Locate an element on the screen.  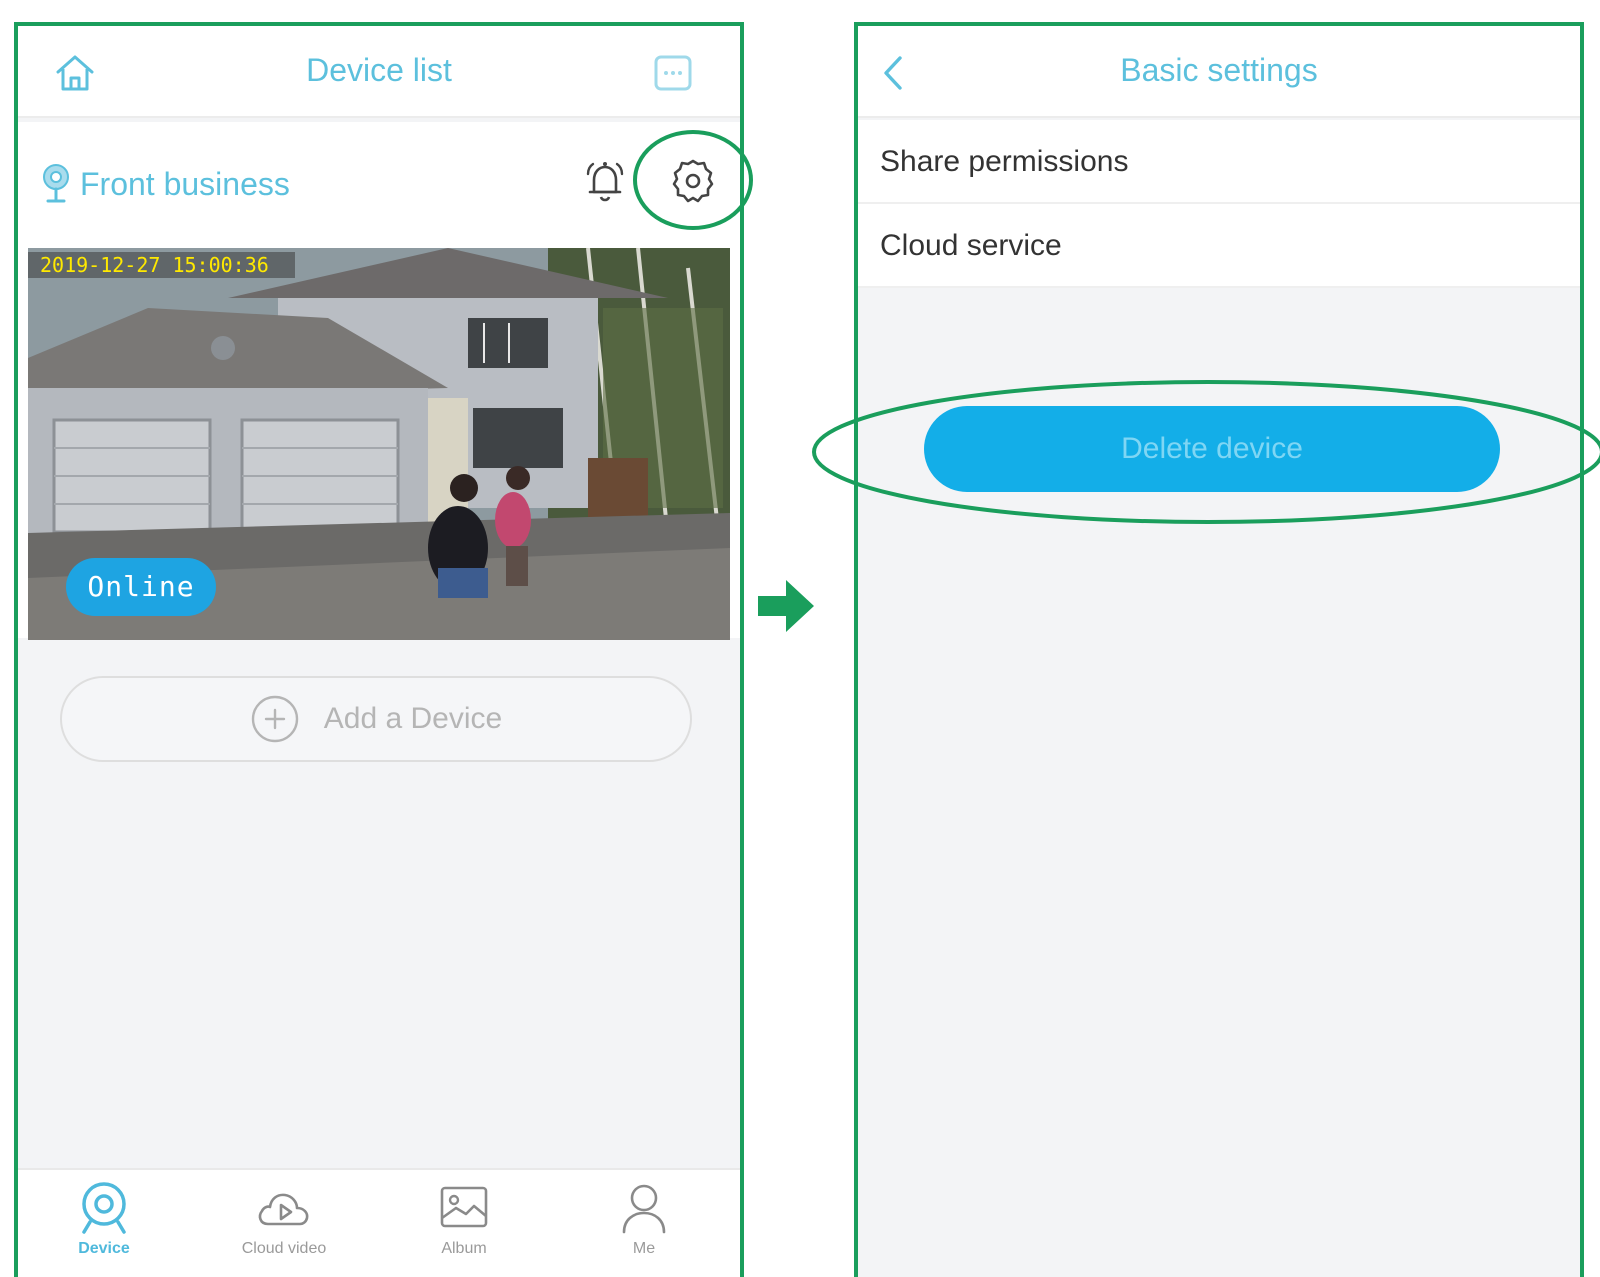
tab-label-cloud-video: Cloud video is located at coordinates (284, 1248).